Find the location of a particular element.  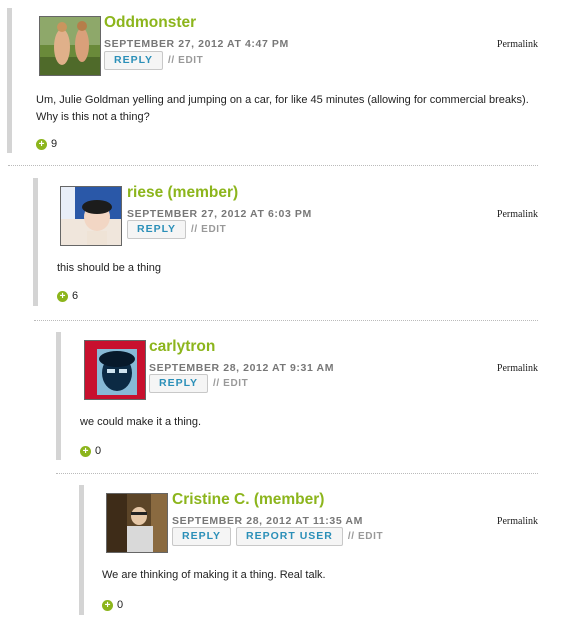

comment-author: riese (member) is located at coordinates (182, 193).